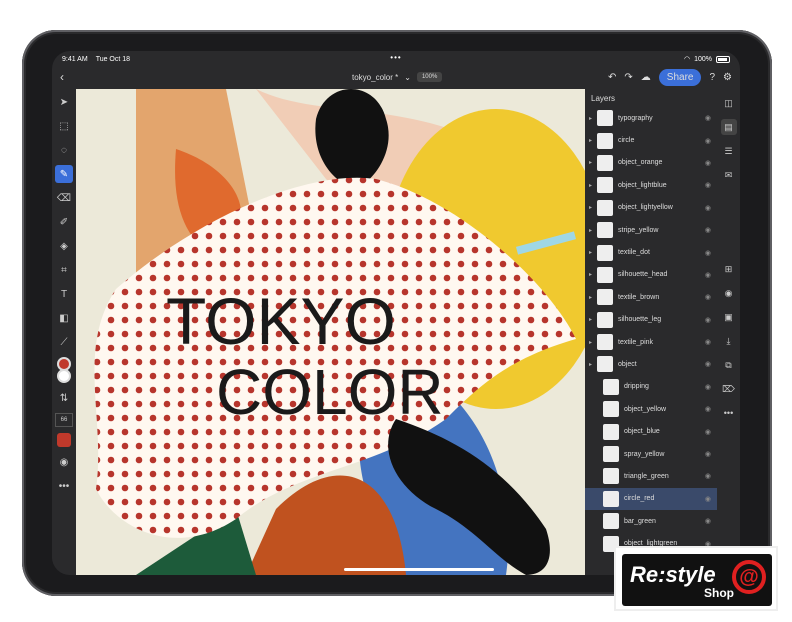 The width and height of the screenshot is (792, 622). I want to click on comments-icon: ✉, so click(729, 175).